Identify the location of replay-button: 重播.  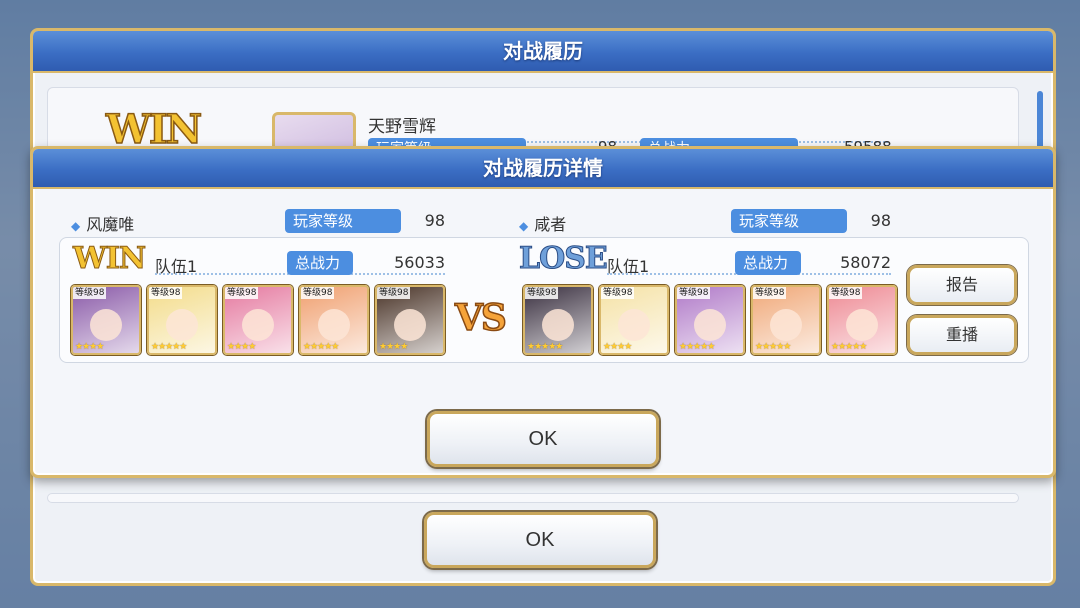
(962, 335).